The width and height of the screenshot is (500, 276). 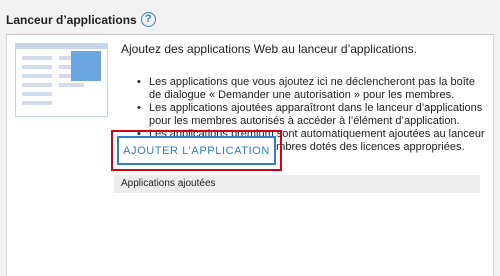 What do you see at coordinates (297, 184) in the screenshot?
I see `added-apps-table-header: Applications ajoutées` at bounding box center [297, 184].